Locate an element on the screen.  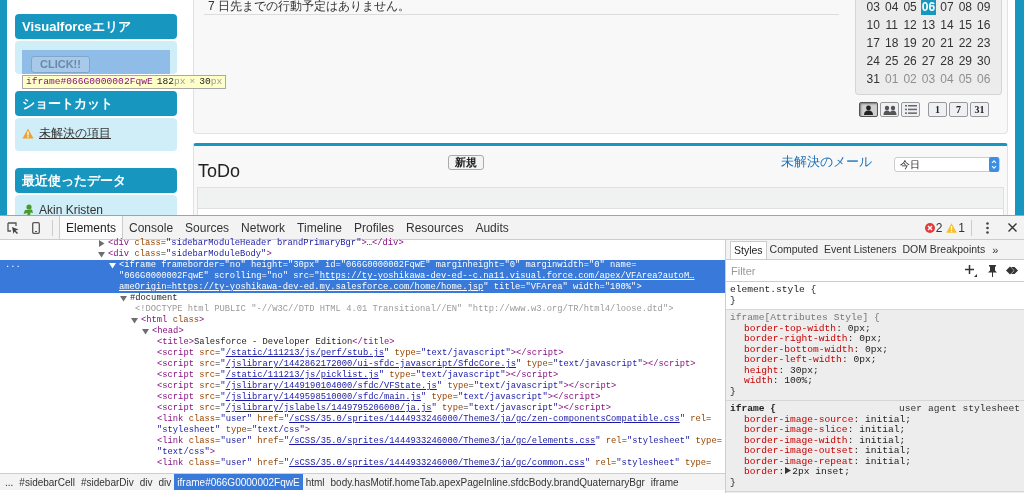
calendar-day: 27 is located at coordinates (928, 61).